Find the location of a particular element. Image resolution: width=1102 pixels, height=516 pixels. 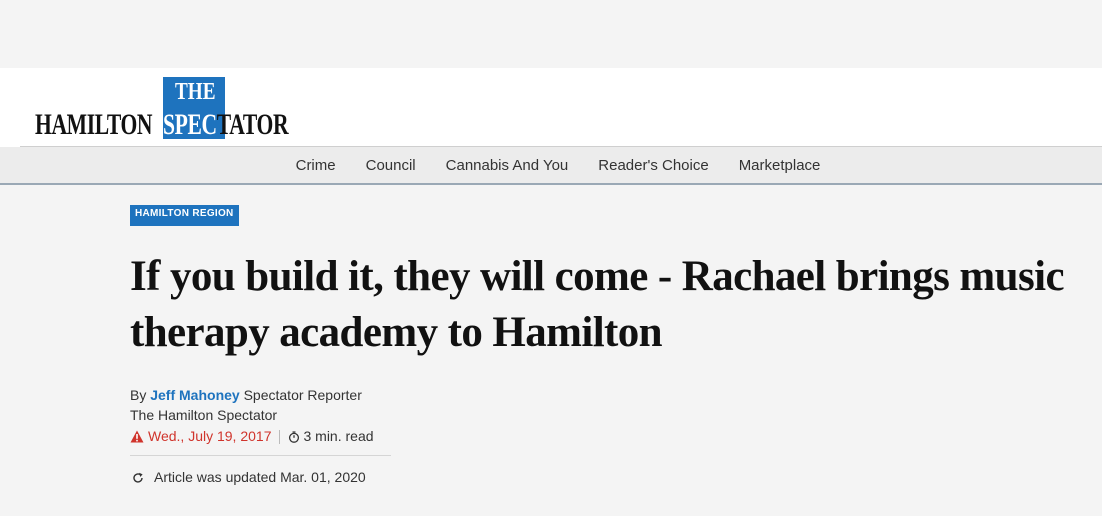

nav-item-marketplace: Marketplace is located at coordinates (780, 165).